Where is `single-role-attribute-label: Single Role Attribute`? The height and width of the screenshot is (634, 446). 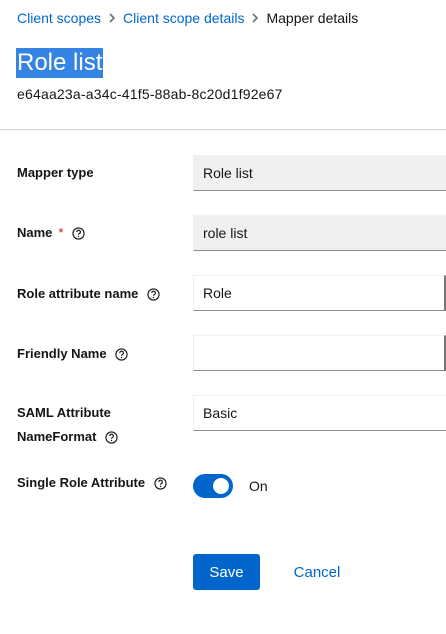
single-role-attribute-label: Single Role Attribute is located at coordinates (92, 483).